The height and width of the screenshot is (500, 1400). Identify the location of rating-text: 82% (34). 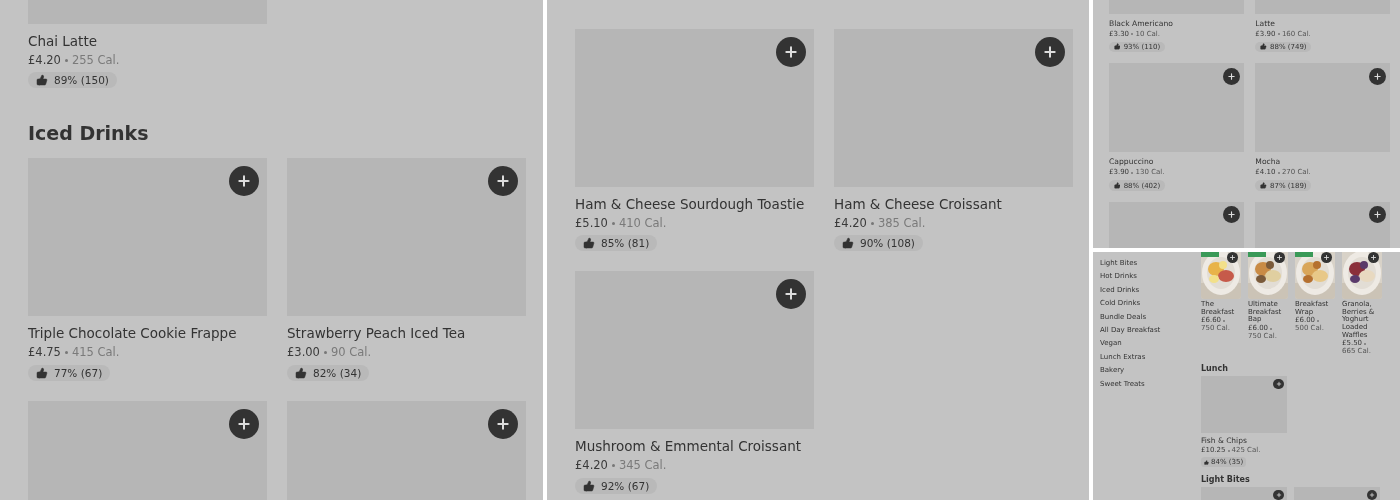
(337, 372).